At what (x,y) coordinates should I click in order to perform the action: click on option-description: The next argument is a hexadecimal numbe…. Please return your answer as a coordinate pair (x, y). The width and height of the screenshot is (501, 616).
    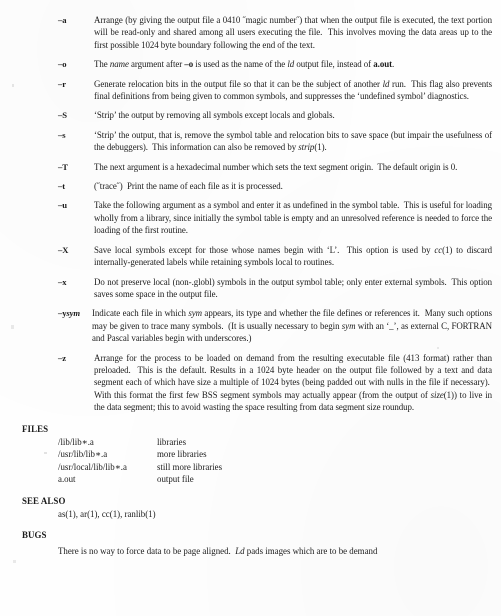
    Looking at the image, I should click on (276, 166).